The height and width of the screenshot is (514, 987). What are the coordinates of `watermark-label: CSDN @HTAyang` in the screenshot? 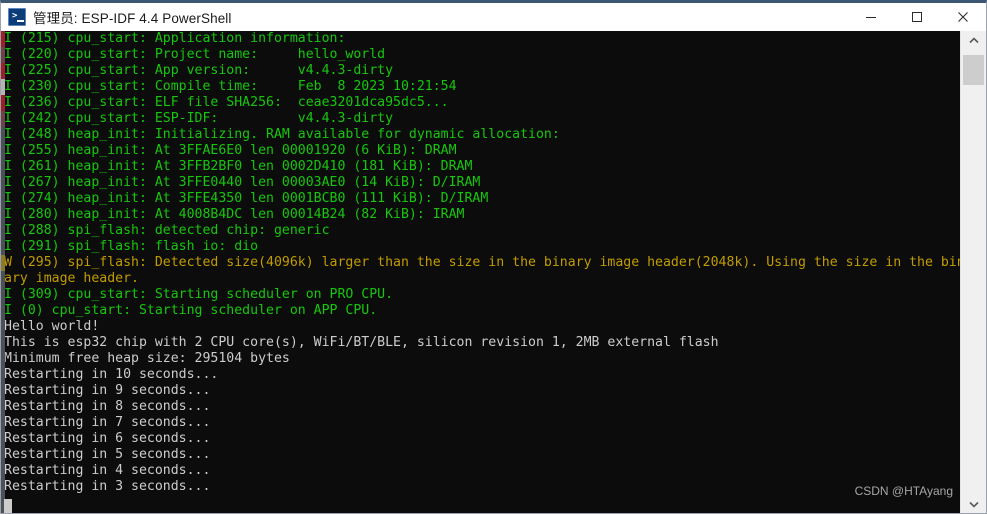 It's located at (903, 491).